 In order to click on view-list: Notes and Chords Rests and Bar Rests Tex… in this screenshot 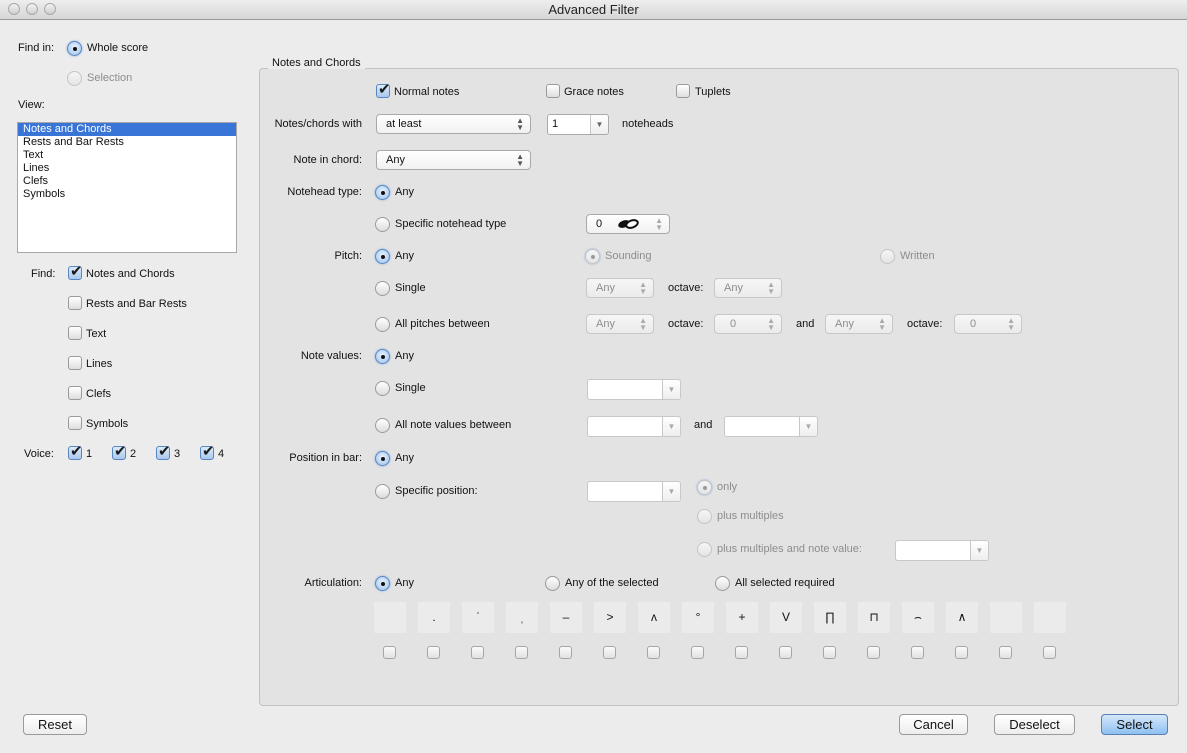, I will do `click(127, 187)`.